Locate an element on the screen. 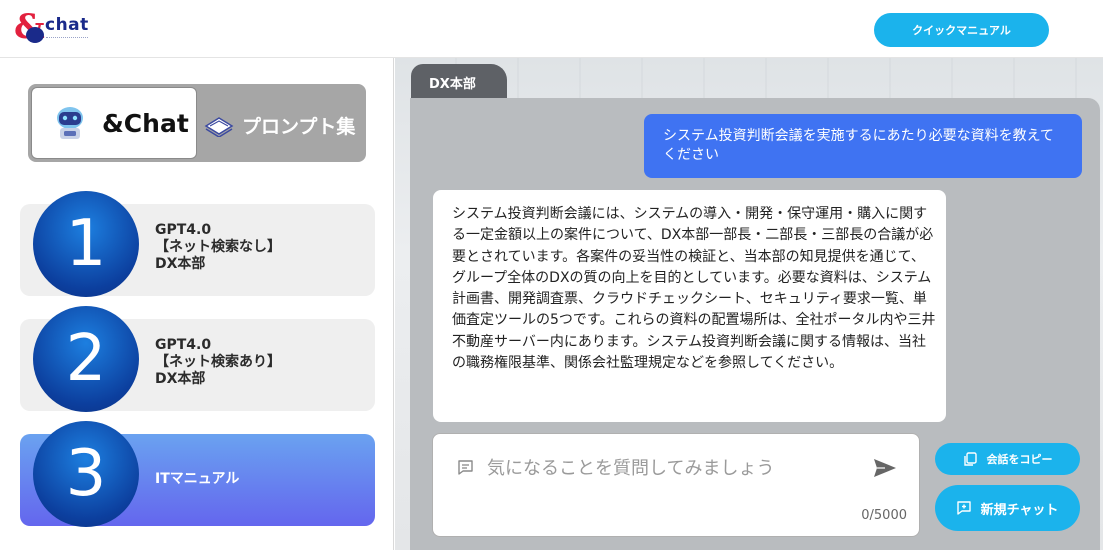 The height and width of the screenshot is (550, 1103). mode-prompt-tab: プロンプト集 is located at coordinates (282, 123).